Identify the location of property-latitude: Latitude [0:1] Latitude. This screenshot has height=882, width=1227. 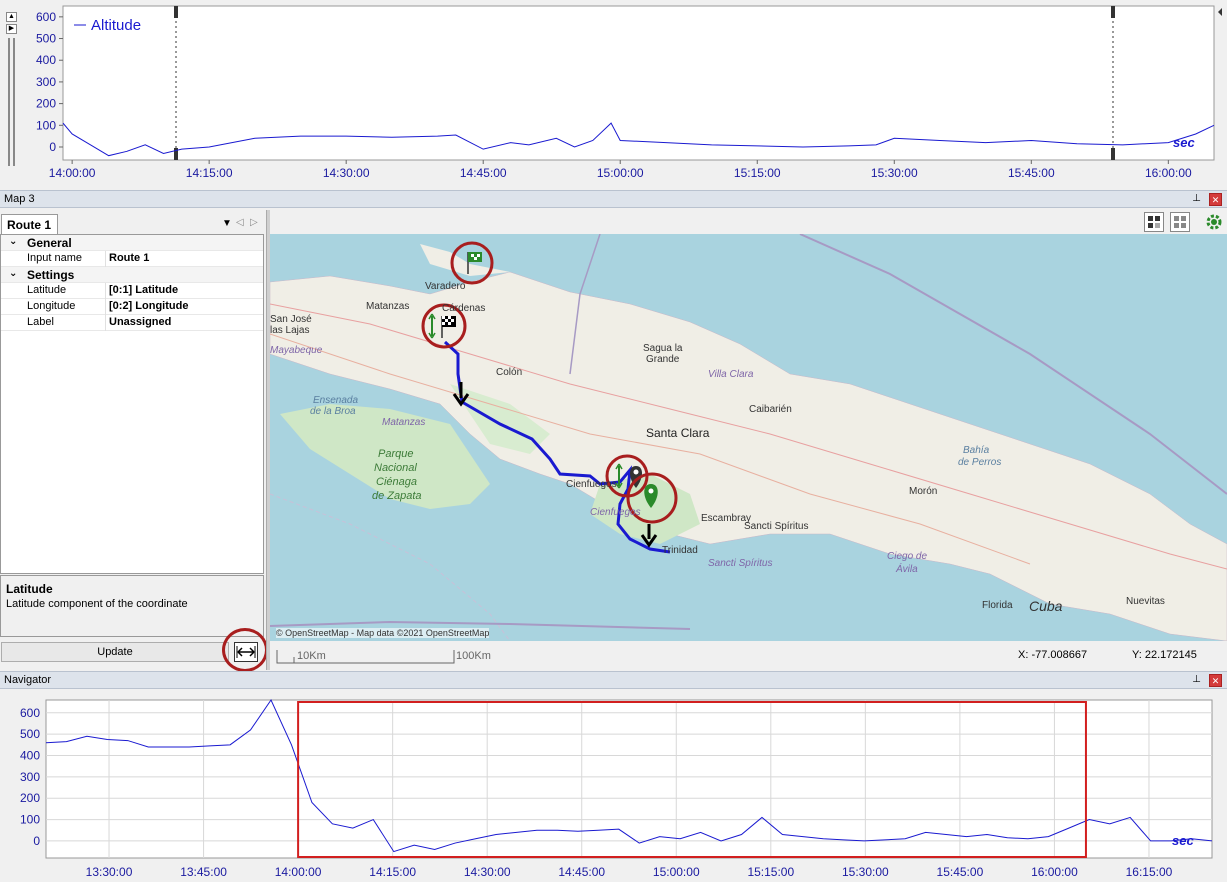
(132, 291).